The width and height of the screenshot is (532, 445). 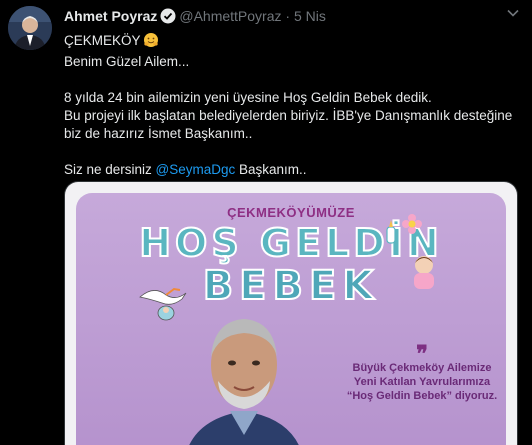 I want to click on poster-quote-line1: Büyük Çekmeköy Ailemize, so click(x=422, y=368).